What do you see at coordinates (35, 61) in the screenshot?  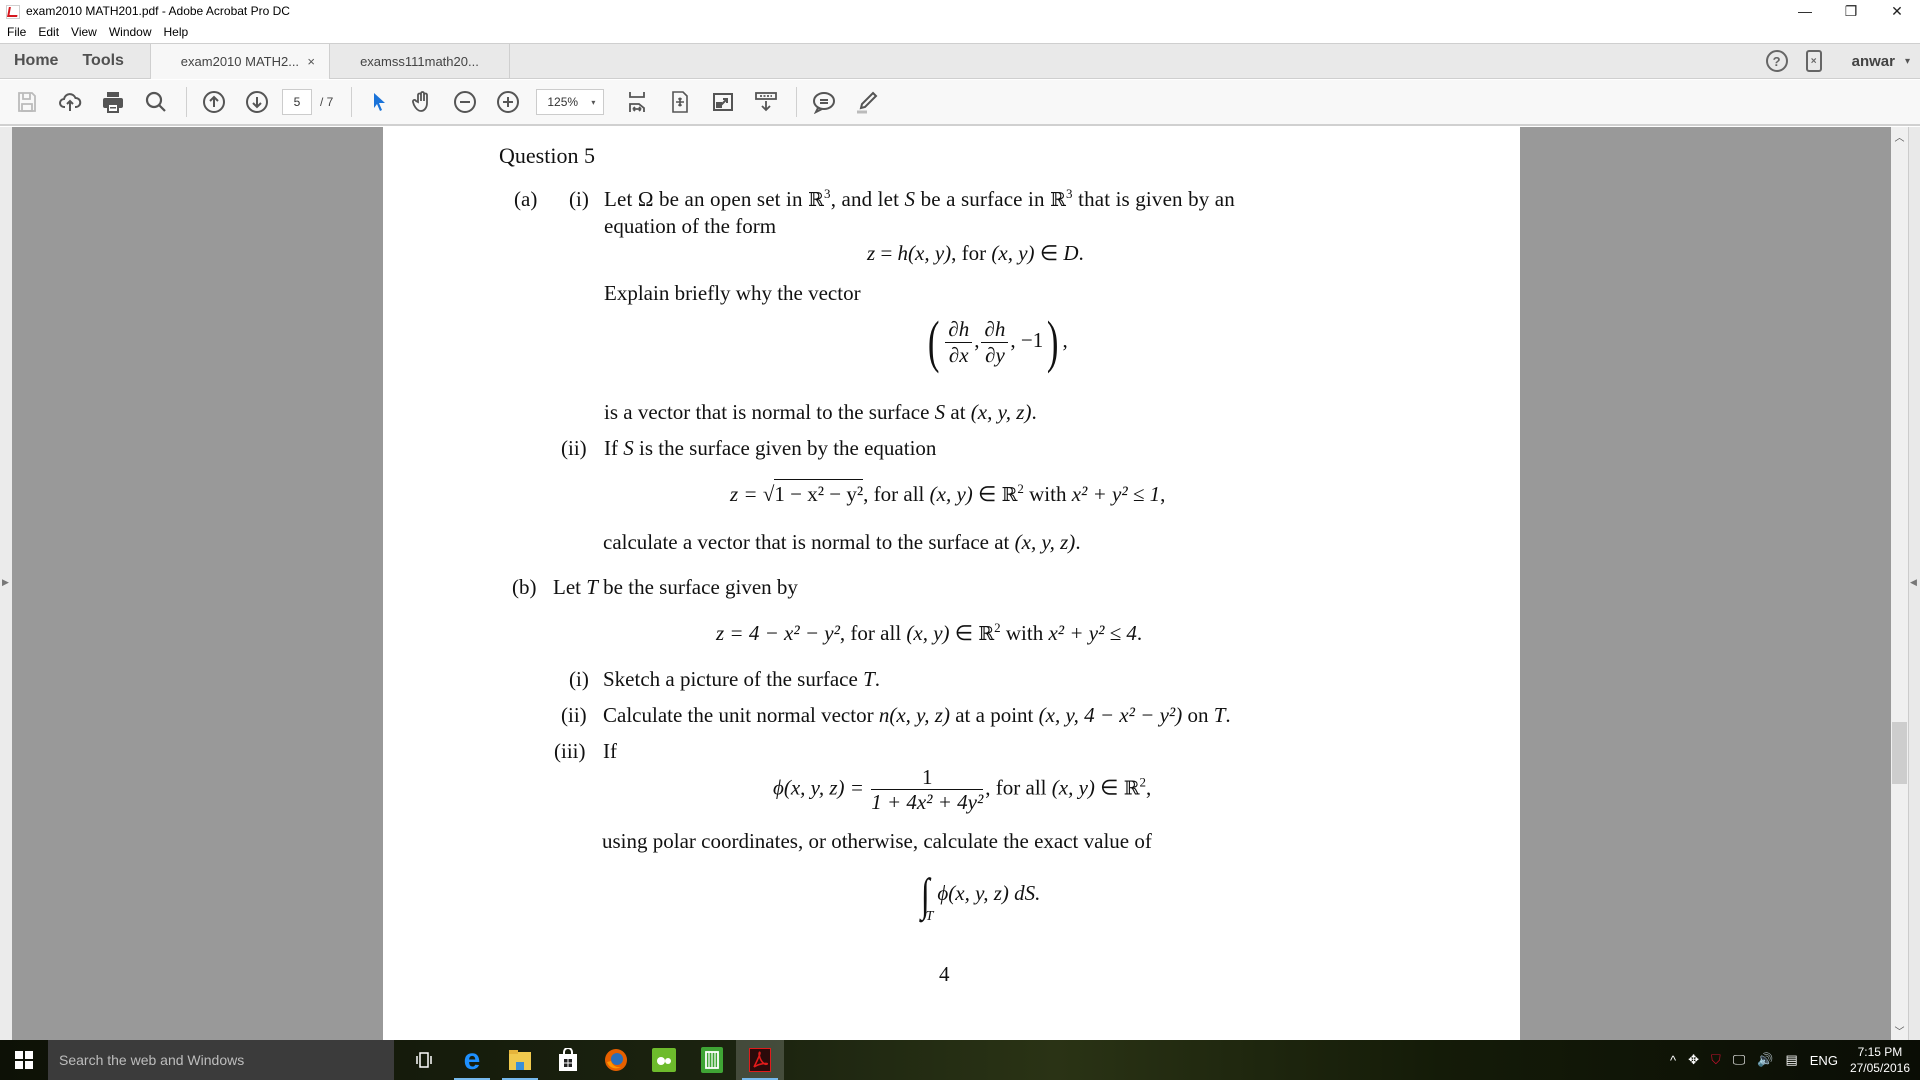 I see `tab-home: Home` at bounding box center [35, 61].